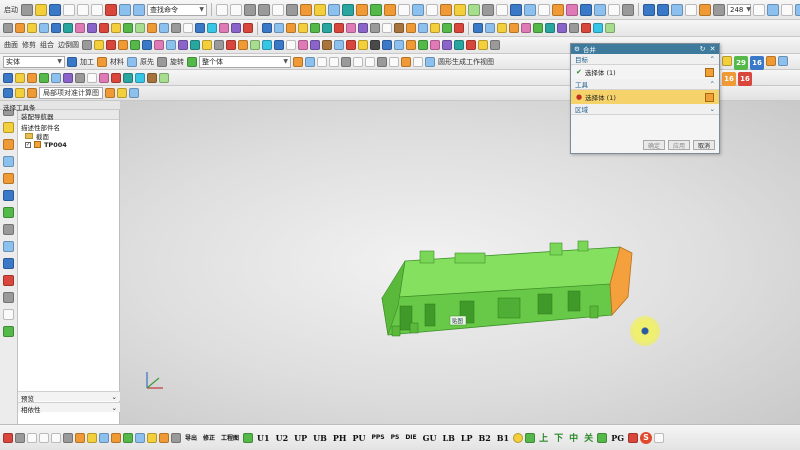 The width and height of the screenshot is (800, 450). I want to click on reset-icon: ↻, so click(702, 49).